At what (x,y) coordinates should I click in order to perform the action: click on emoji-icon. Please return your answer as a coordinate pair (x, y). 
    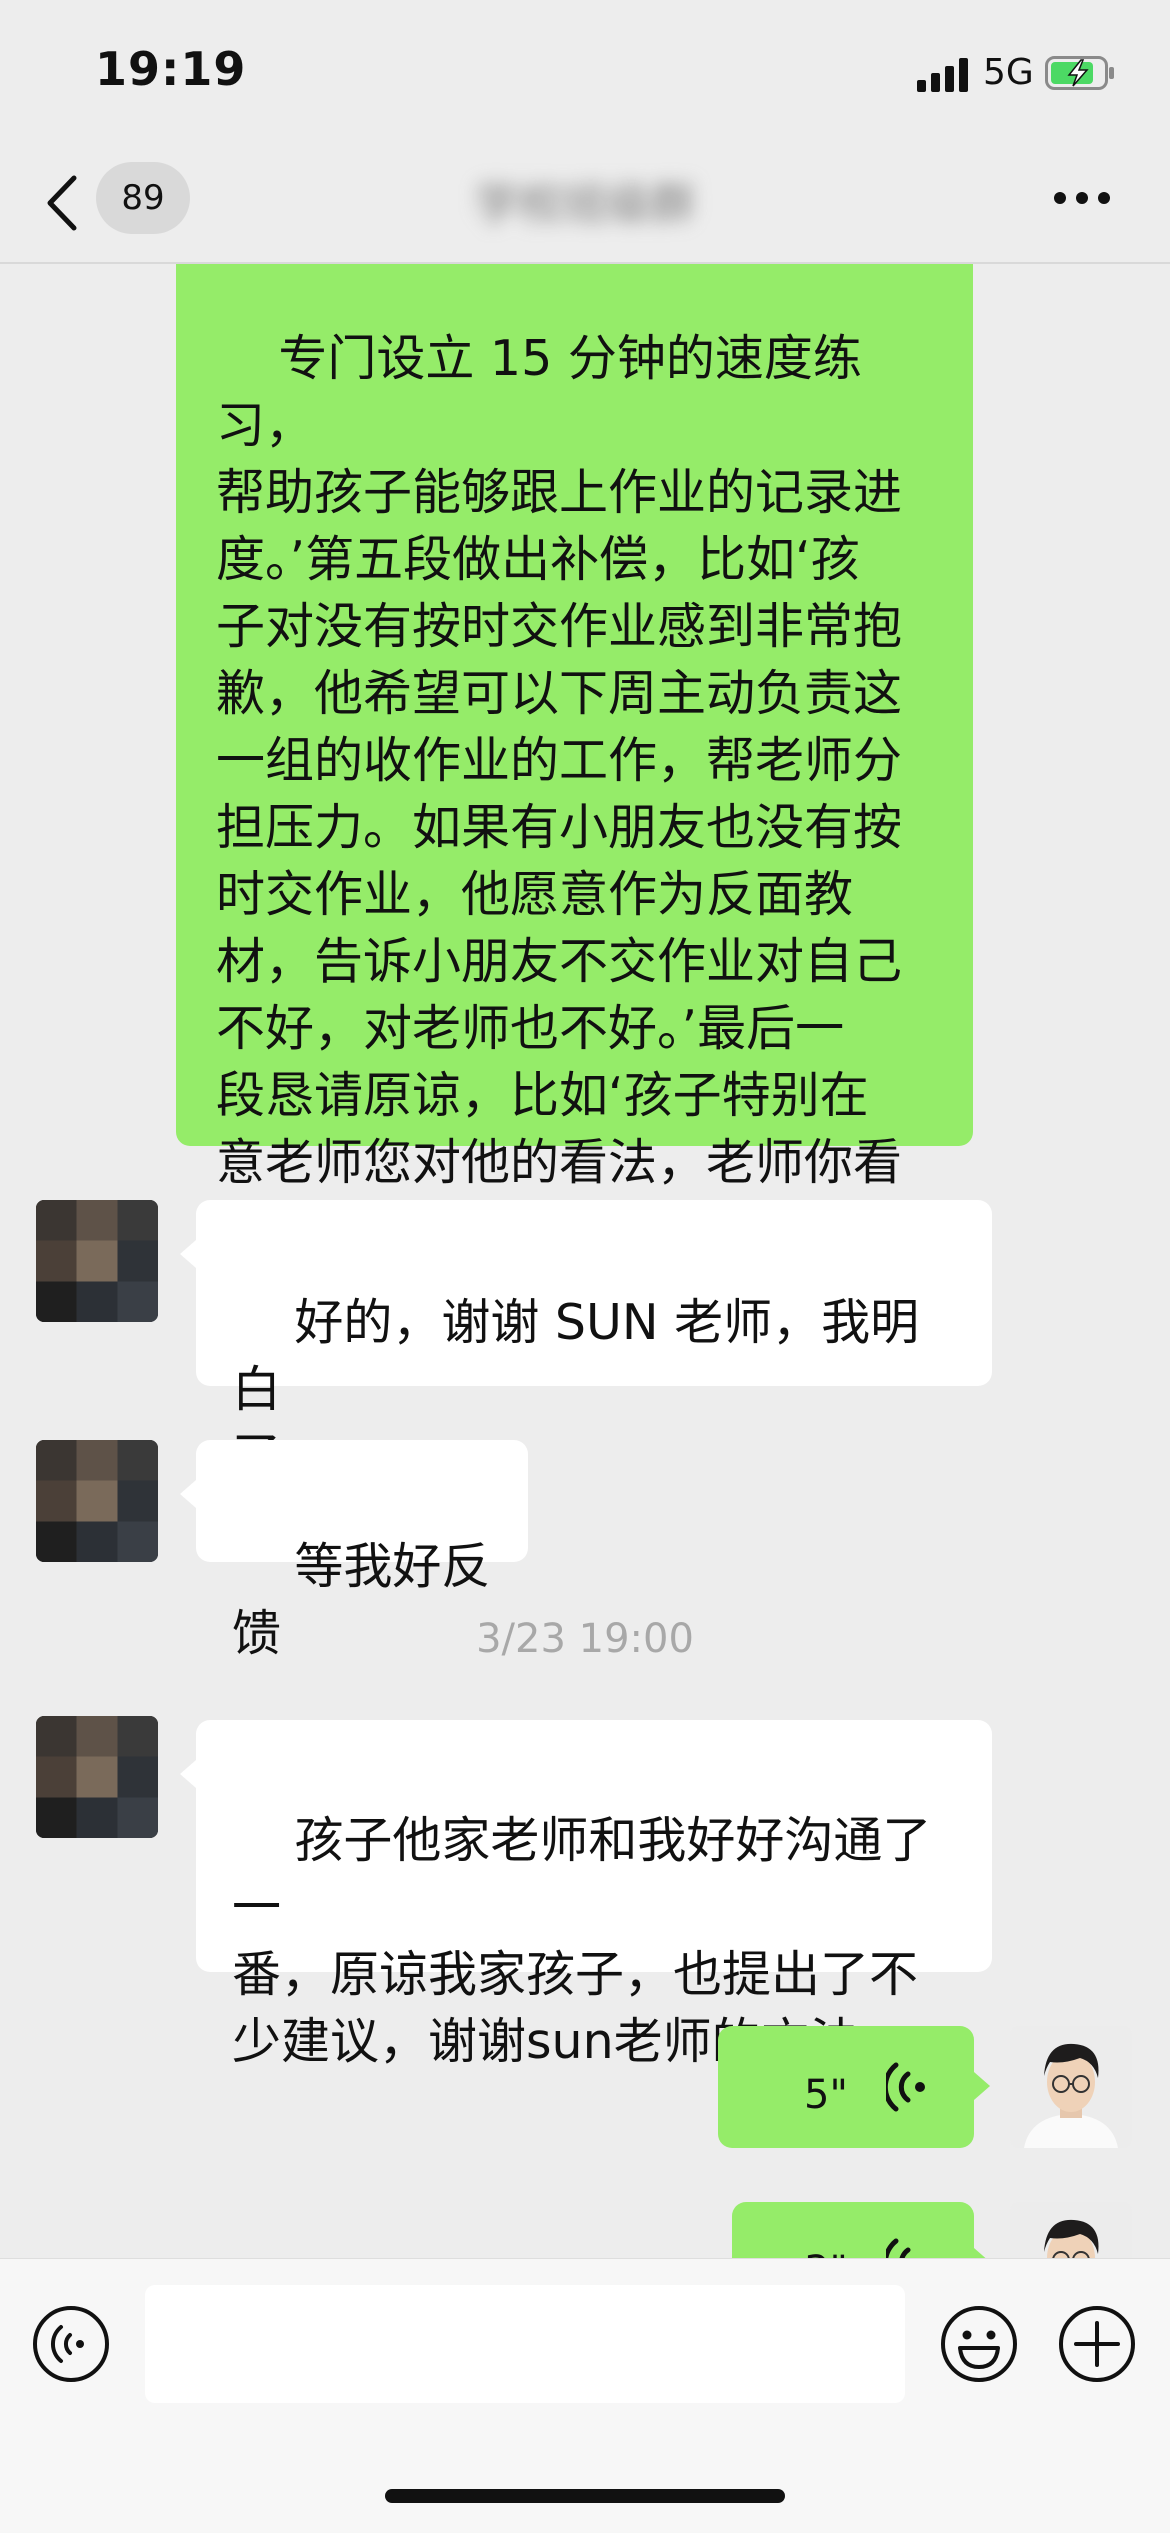
    Looking at the image, I should click on (979, 2344).